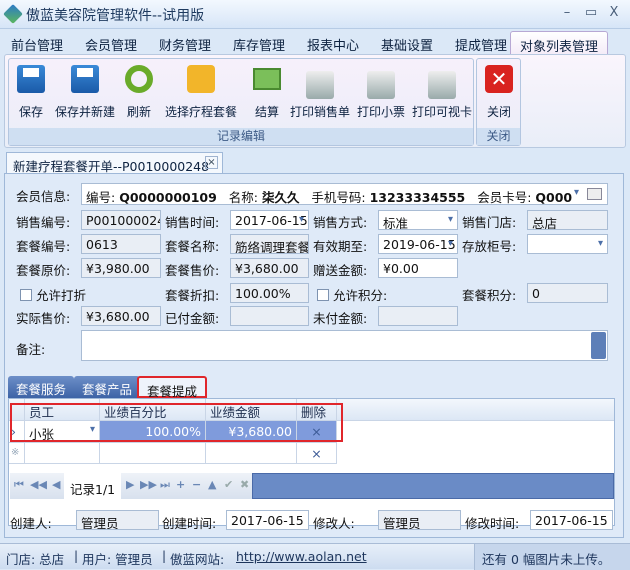 Image resolution: width=630 pixels, height=570 pixels. Describe the element at coordinates (591, 13) in the screenshot. I see `maximize-button: ▭` at that location.